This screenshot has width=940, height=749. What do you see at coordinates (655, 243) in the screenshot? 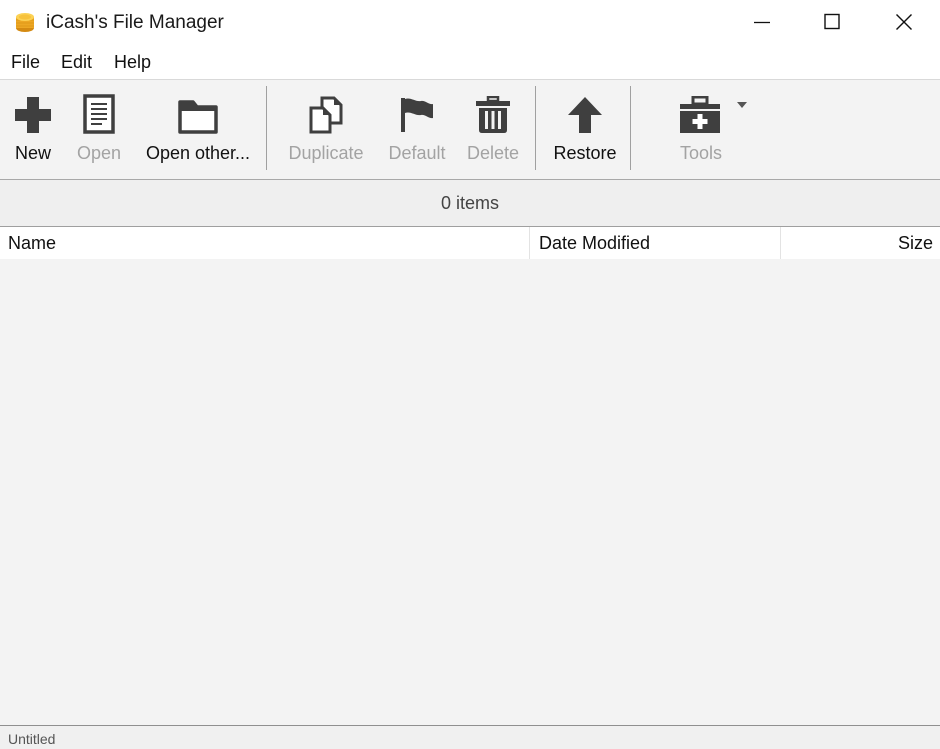
I see `column-header-date-modified: Date Modified` at bounding box center [655, 243].